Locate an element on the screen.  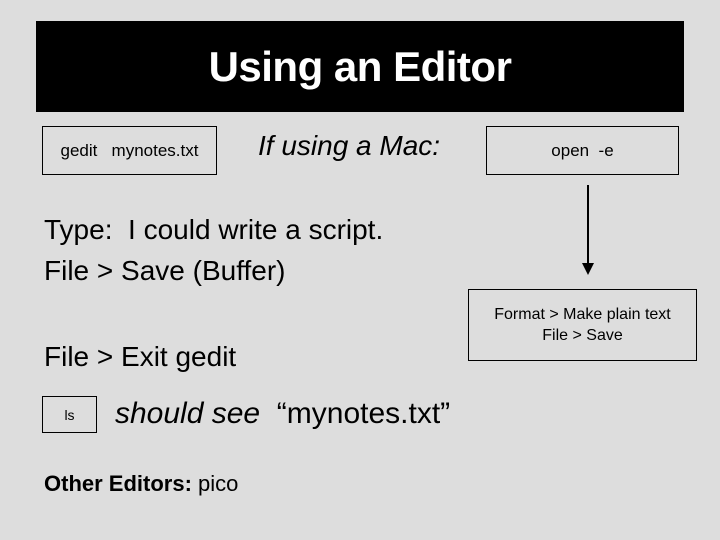
open-command-box: open -e is located at coordinates (582, 150).